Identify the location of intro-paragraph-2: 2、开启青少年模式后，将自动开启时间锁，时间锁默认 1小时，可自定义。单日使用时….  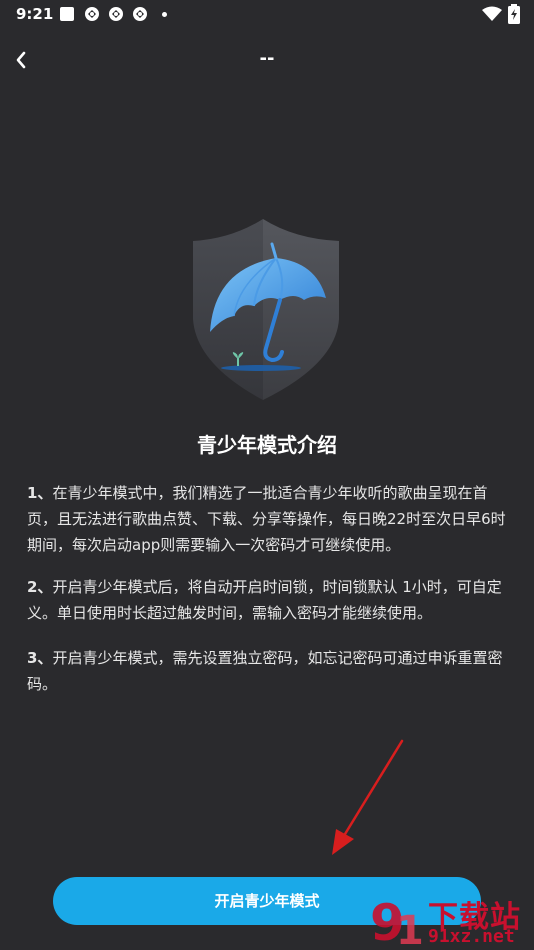
(268, 600).